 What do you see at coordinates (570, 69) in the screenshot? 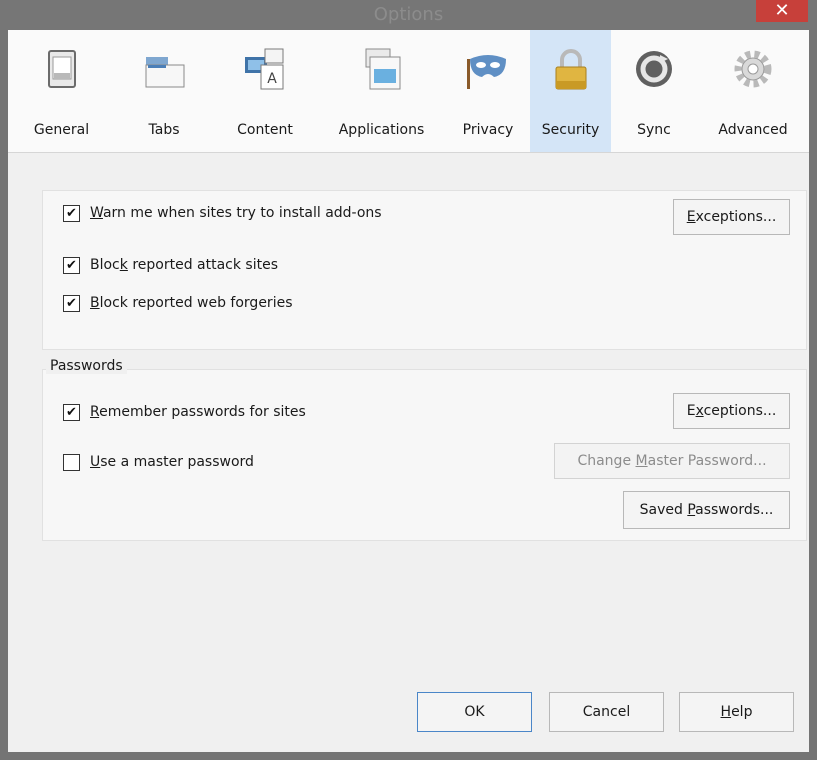
I see `lock-icon` at bounding box center [570, 69].